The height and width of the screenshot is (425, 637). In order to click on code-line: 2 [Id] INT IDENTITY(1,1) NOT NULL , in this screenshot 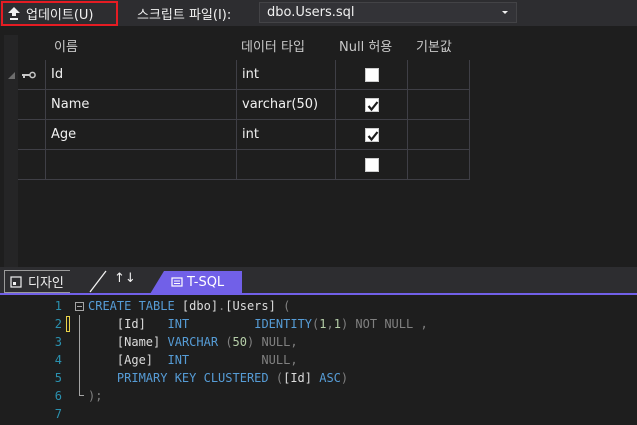, I will do `click(318, 324)`.